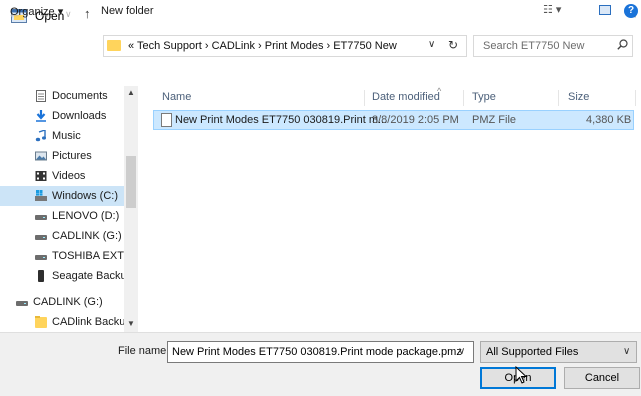 The height and width of the screenshot is (396, 641). I want to click on up-arrow-icon: ↑, so click(87, 13).